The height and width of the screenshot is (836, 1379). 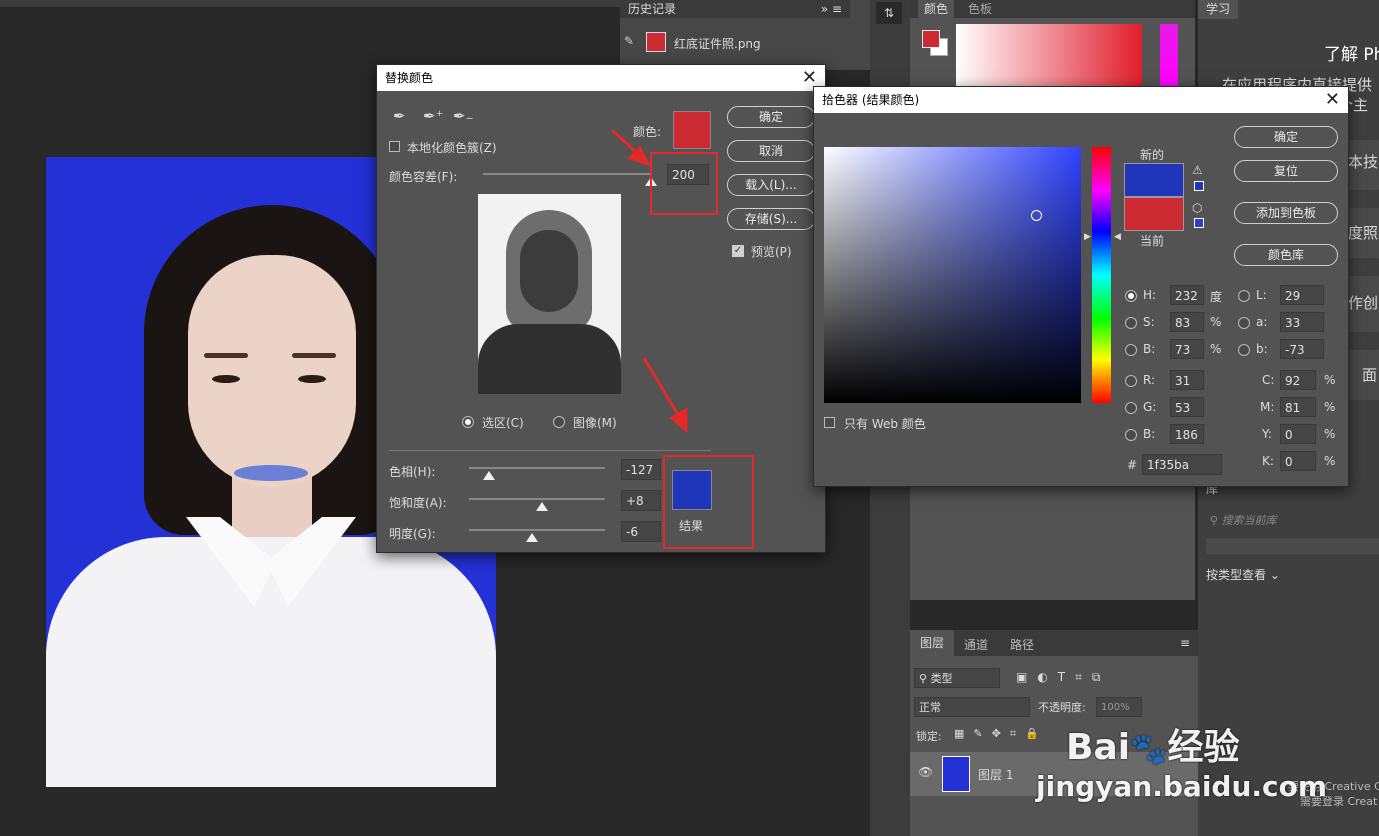 What do you see at coordinates (1049, 55) in the screenshot?
I see `color-field` at bounding box center [1049, 55].